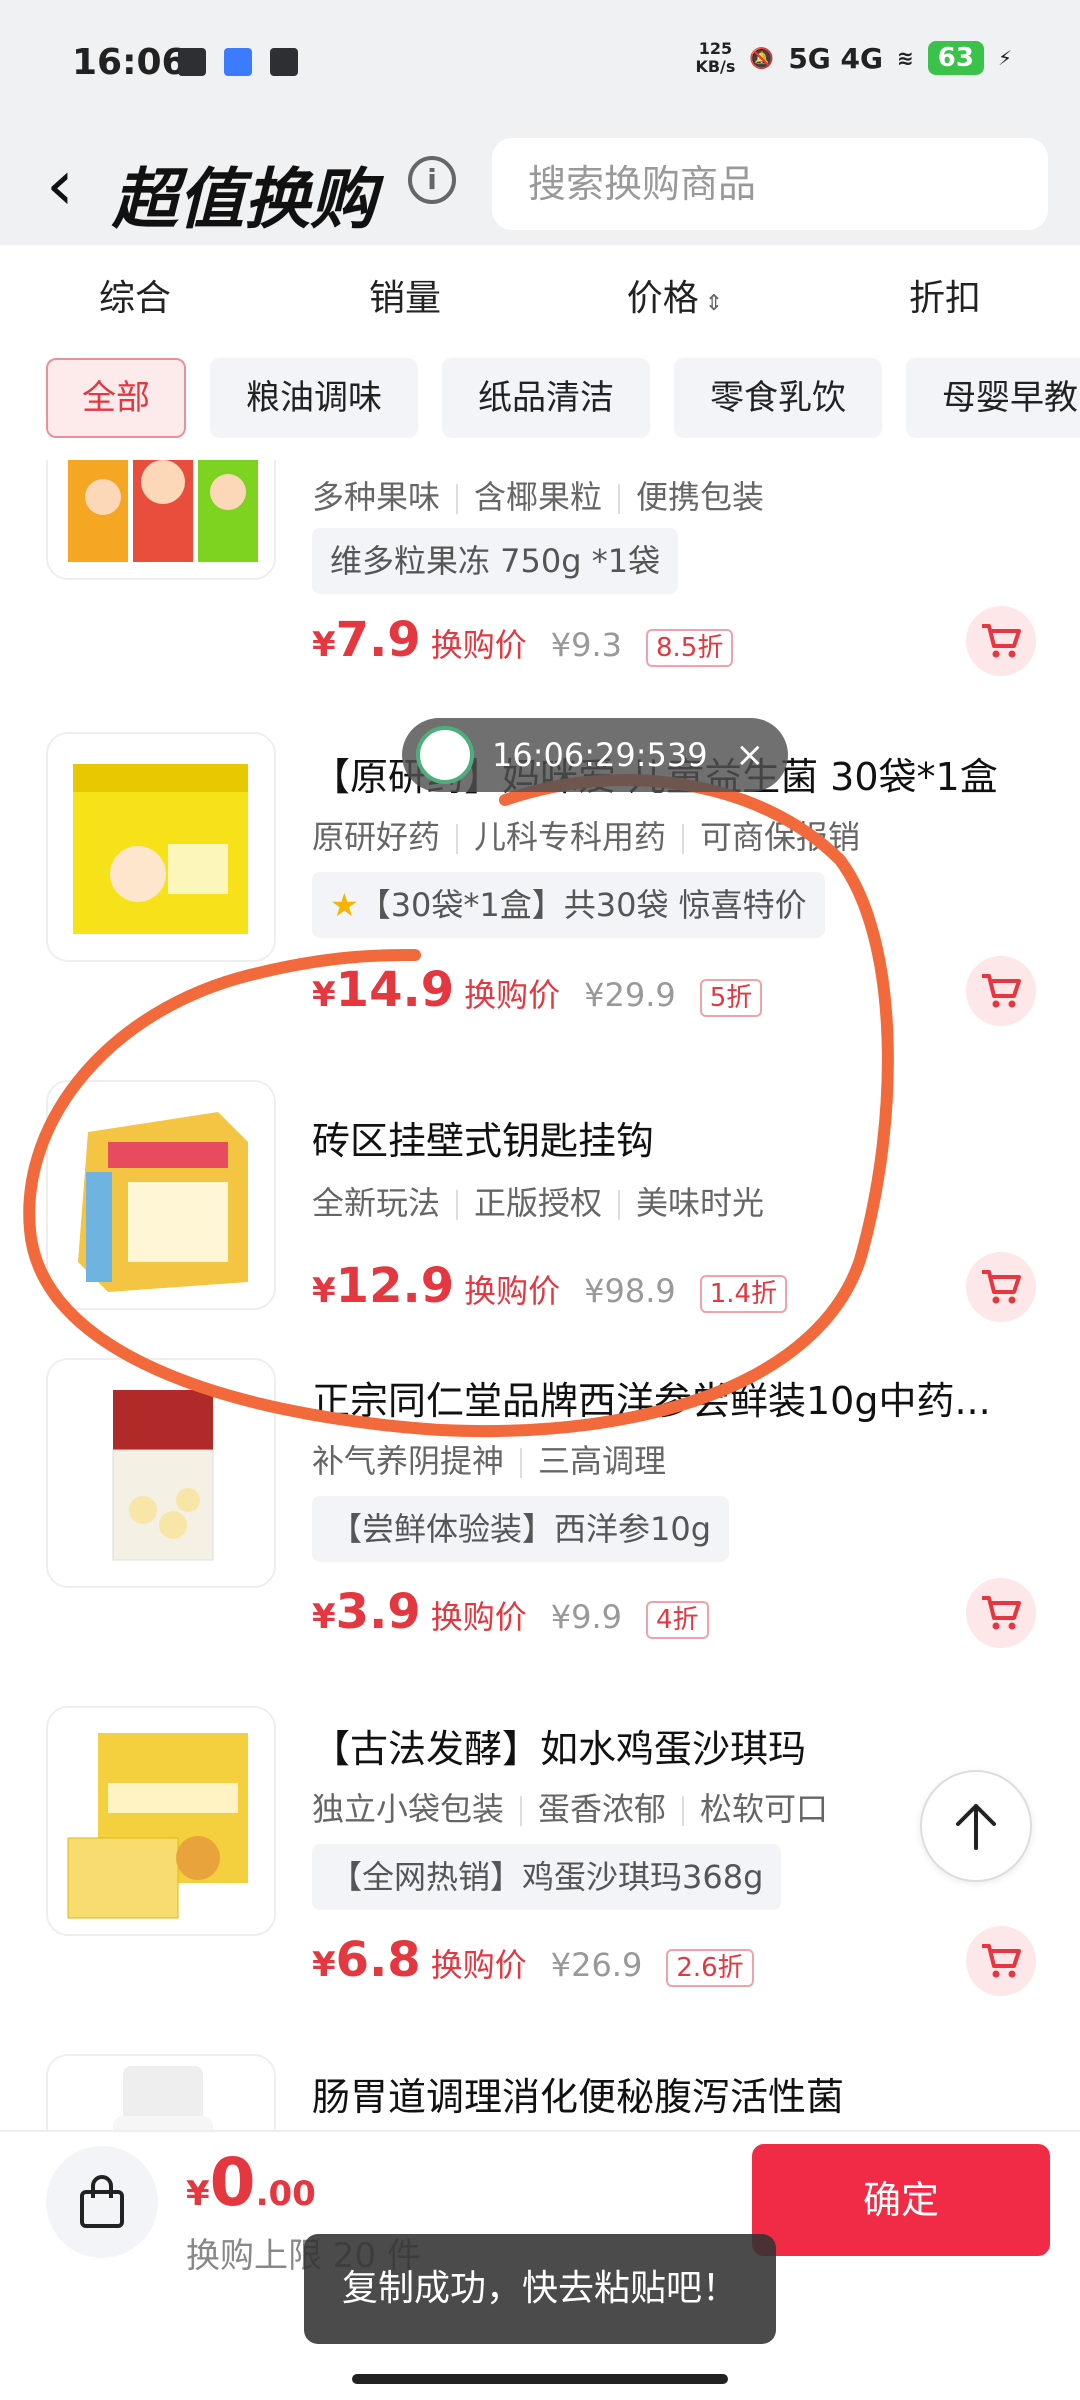 This screenshot has width=1080, height=2400. I want to click on product-tag: 可商保报销, so click(780, 837).